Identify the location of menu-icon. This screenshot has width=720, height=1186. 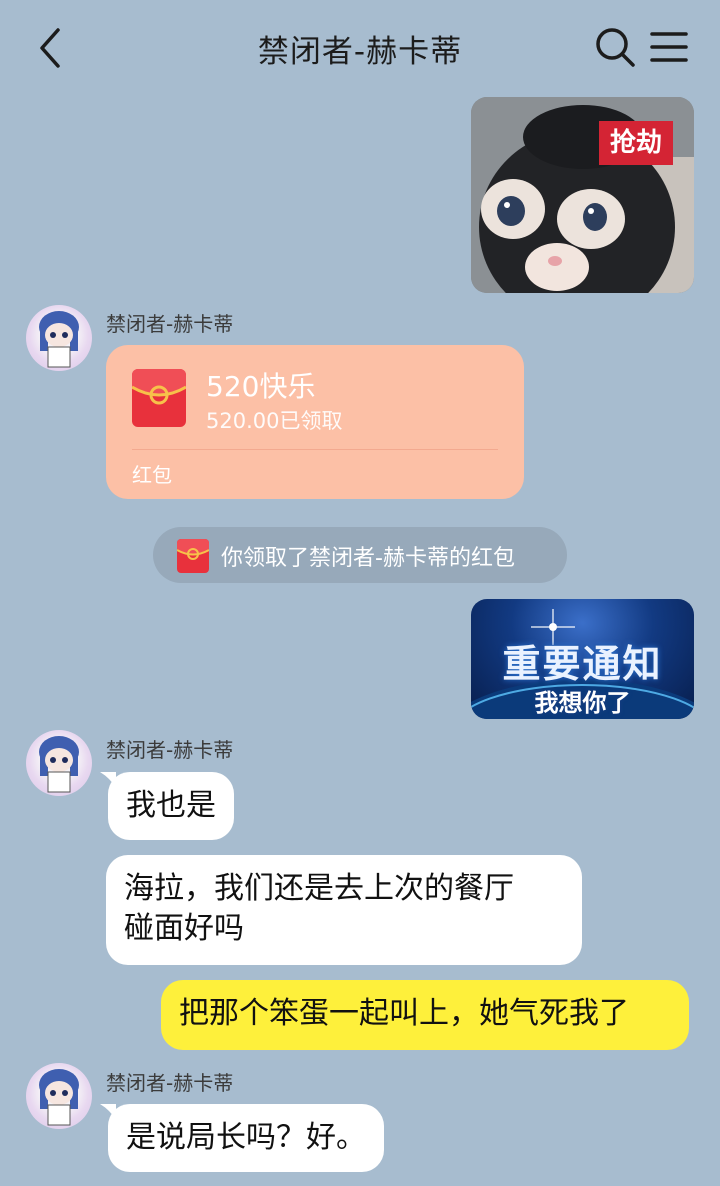
(669, 47).